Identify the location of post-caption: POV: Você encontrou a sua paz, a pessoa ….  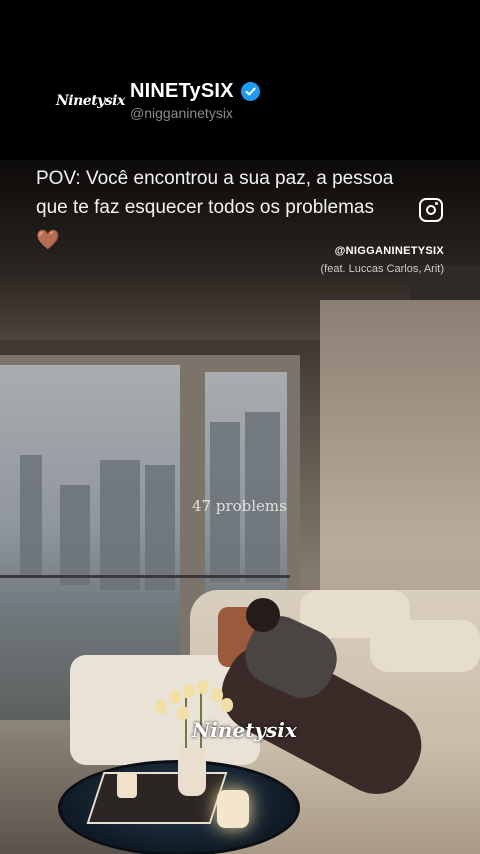
(246, 209).